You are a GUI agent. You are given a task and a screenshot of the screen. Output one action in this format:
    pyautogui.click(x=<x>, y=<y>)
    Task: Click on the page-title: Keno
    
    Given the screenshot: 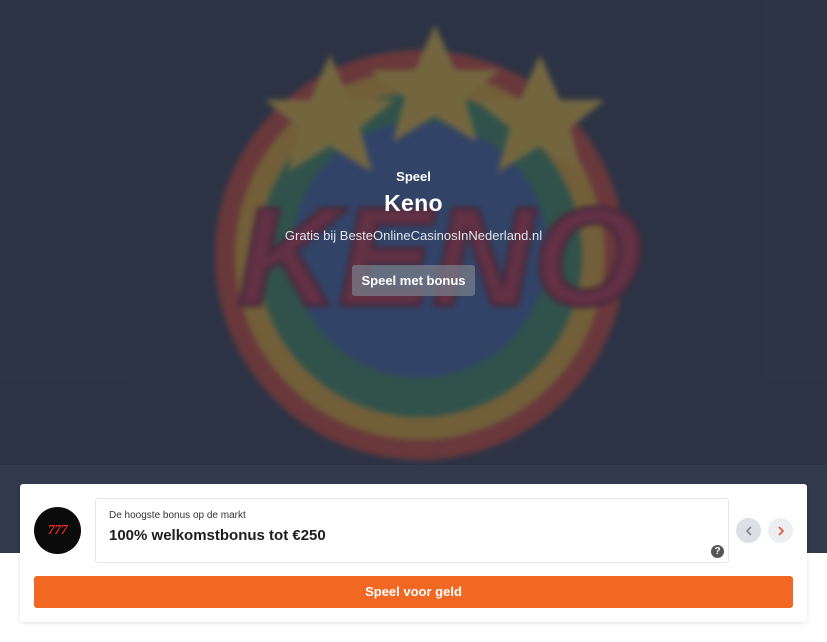 What is the action you would take?
    pyautogui.click(x=413, y=203)
    